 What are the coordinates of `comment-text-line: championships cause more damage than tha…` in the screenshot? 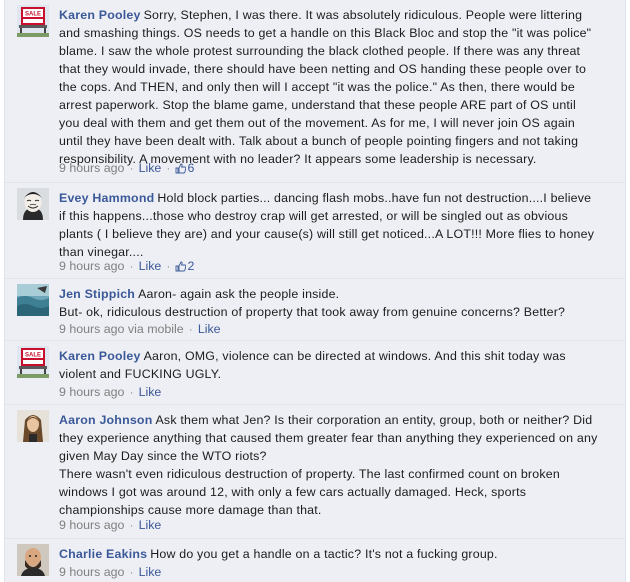 It's located at (190, 510).